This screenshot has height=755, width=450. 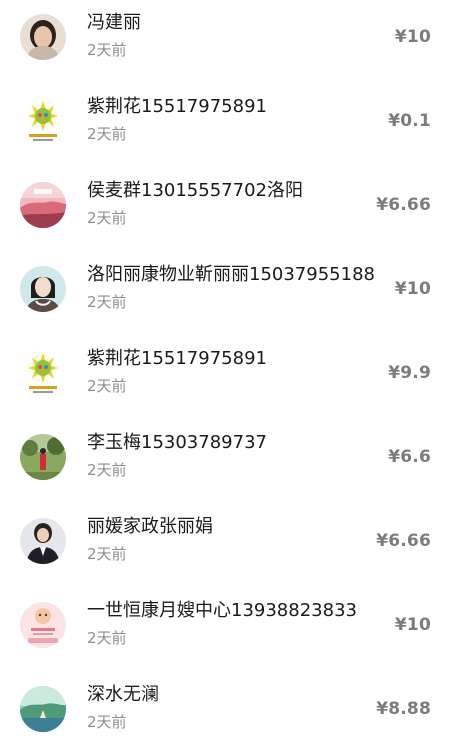 What do you see at coordinates (195, 190) in the screenshot?
I see `donor-name: 侯麦群13015557702洛阳` at bounding box center [195, 190].